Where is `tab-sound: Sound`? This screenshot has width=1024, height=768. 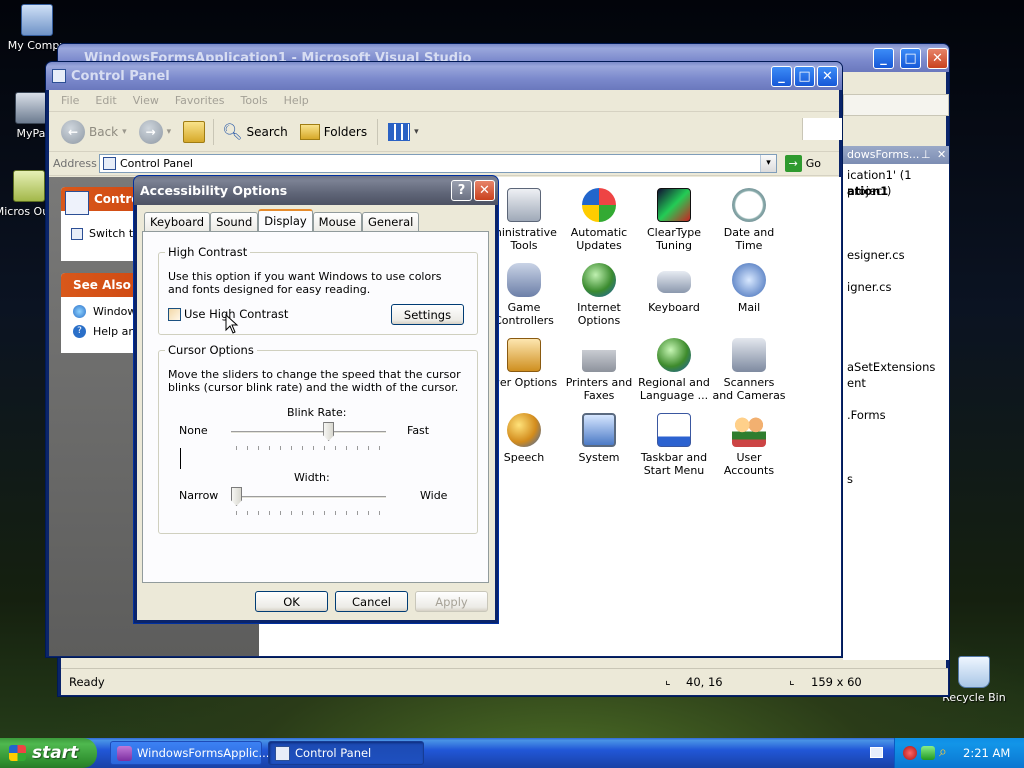 tab-sound: Sound is located at coordinates (234, 221).